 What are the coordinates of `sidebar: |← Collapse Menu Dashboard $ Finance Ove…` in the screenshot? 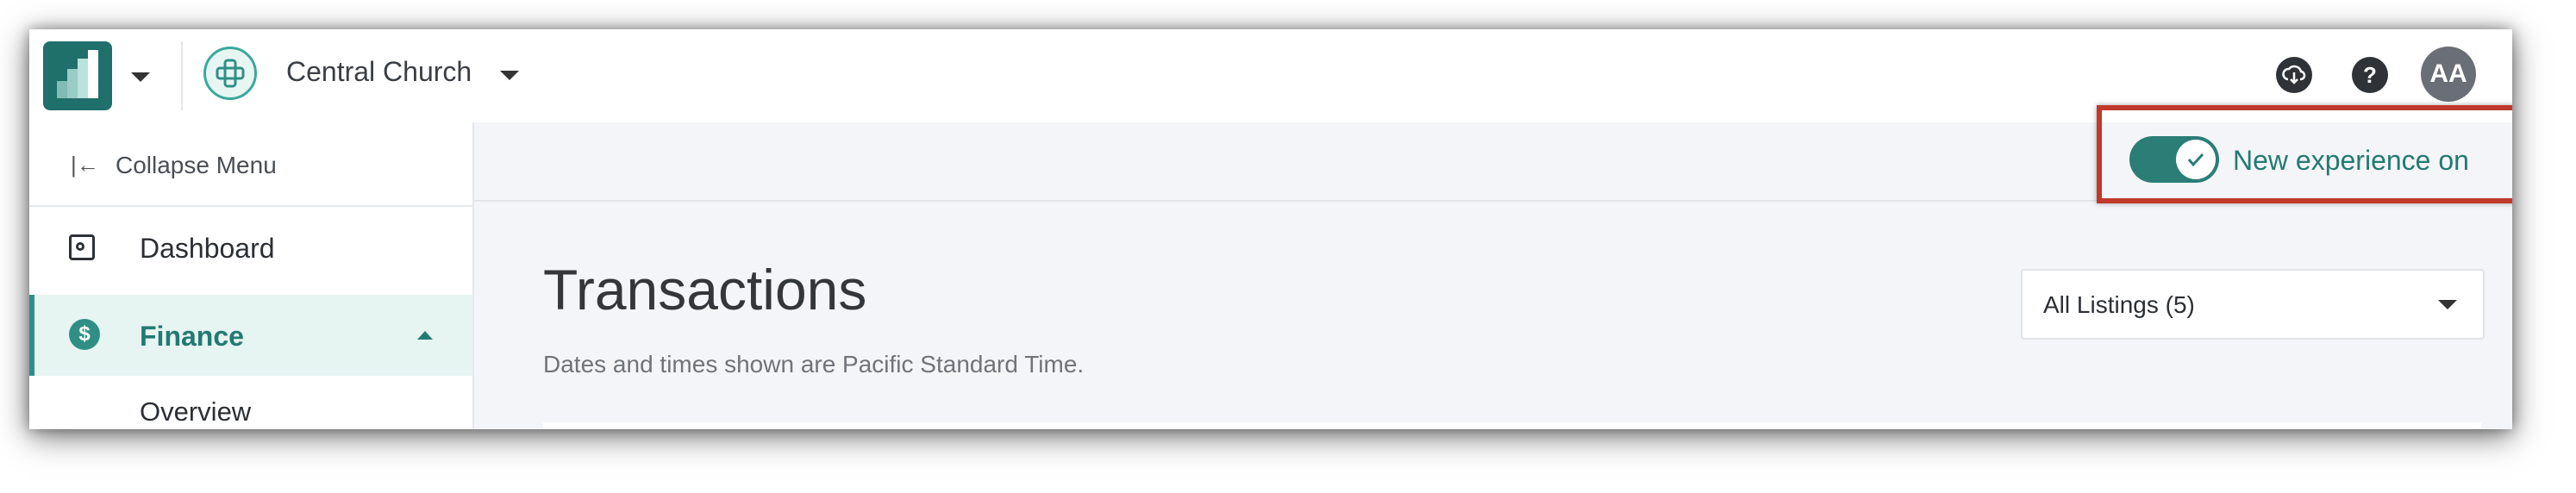 It's located at (251, 275).